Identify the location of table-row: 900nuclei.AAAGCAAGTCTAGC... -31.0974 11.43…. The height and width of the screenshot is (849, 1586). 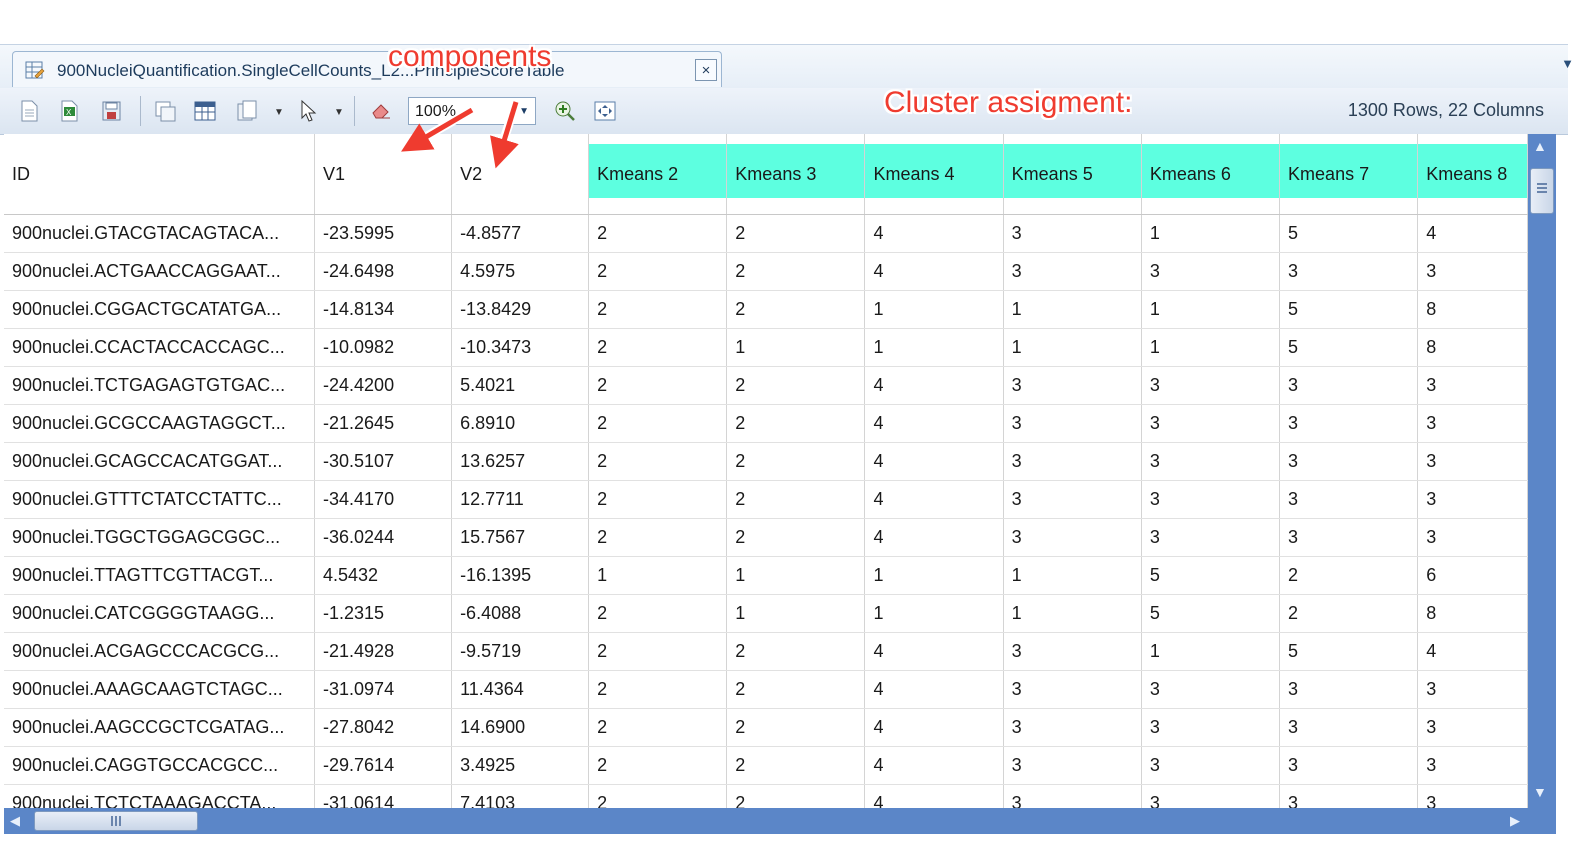
(766, 689).